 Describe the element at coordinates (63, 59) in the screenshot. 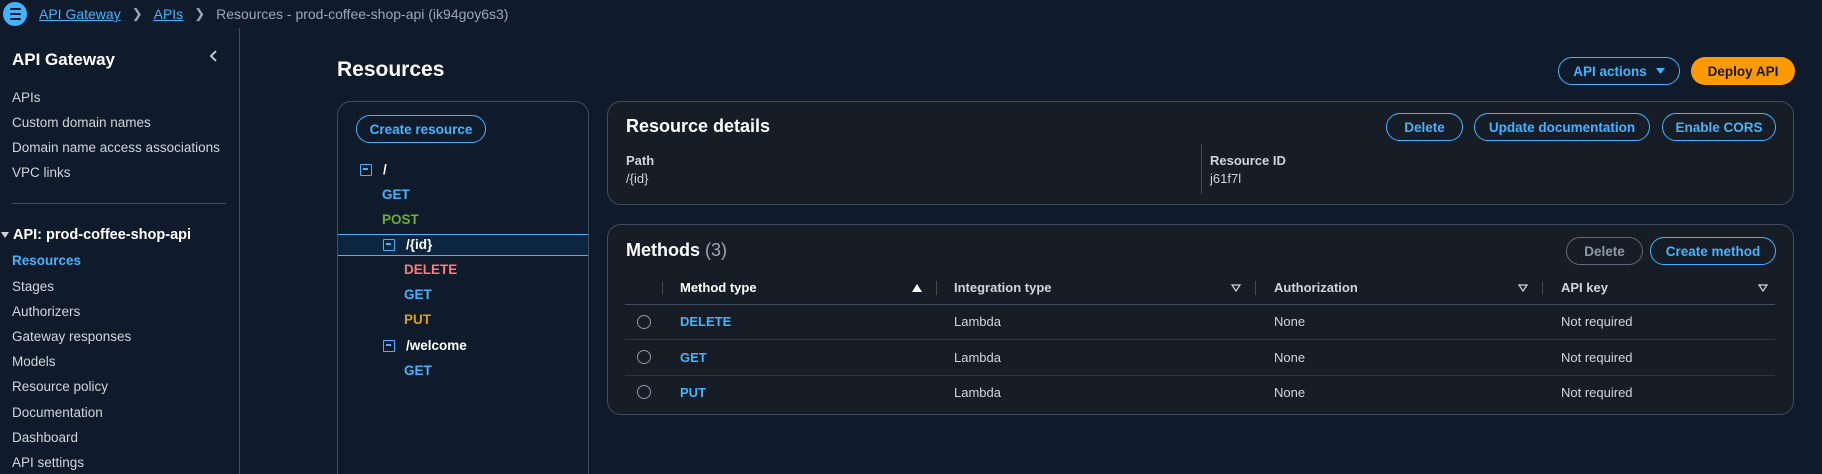

I see `sidebar-title: API Gateway` at that location.